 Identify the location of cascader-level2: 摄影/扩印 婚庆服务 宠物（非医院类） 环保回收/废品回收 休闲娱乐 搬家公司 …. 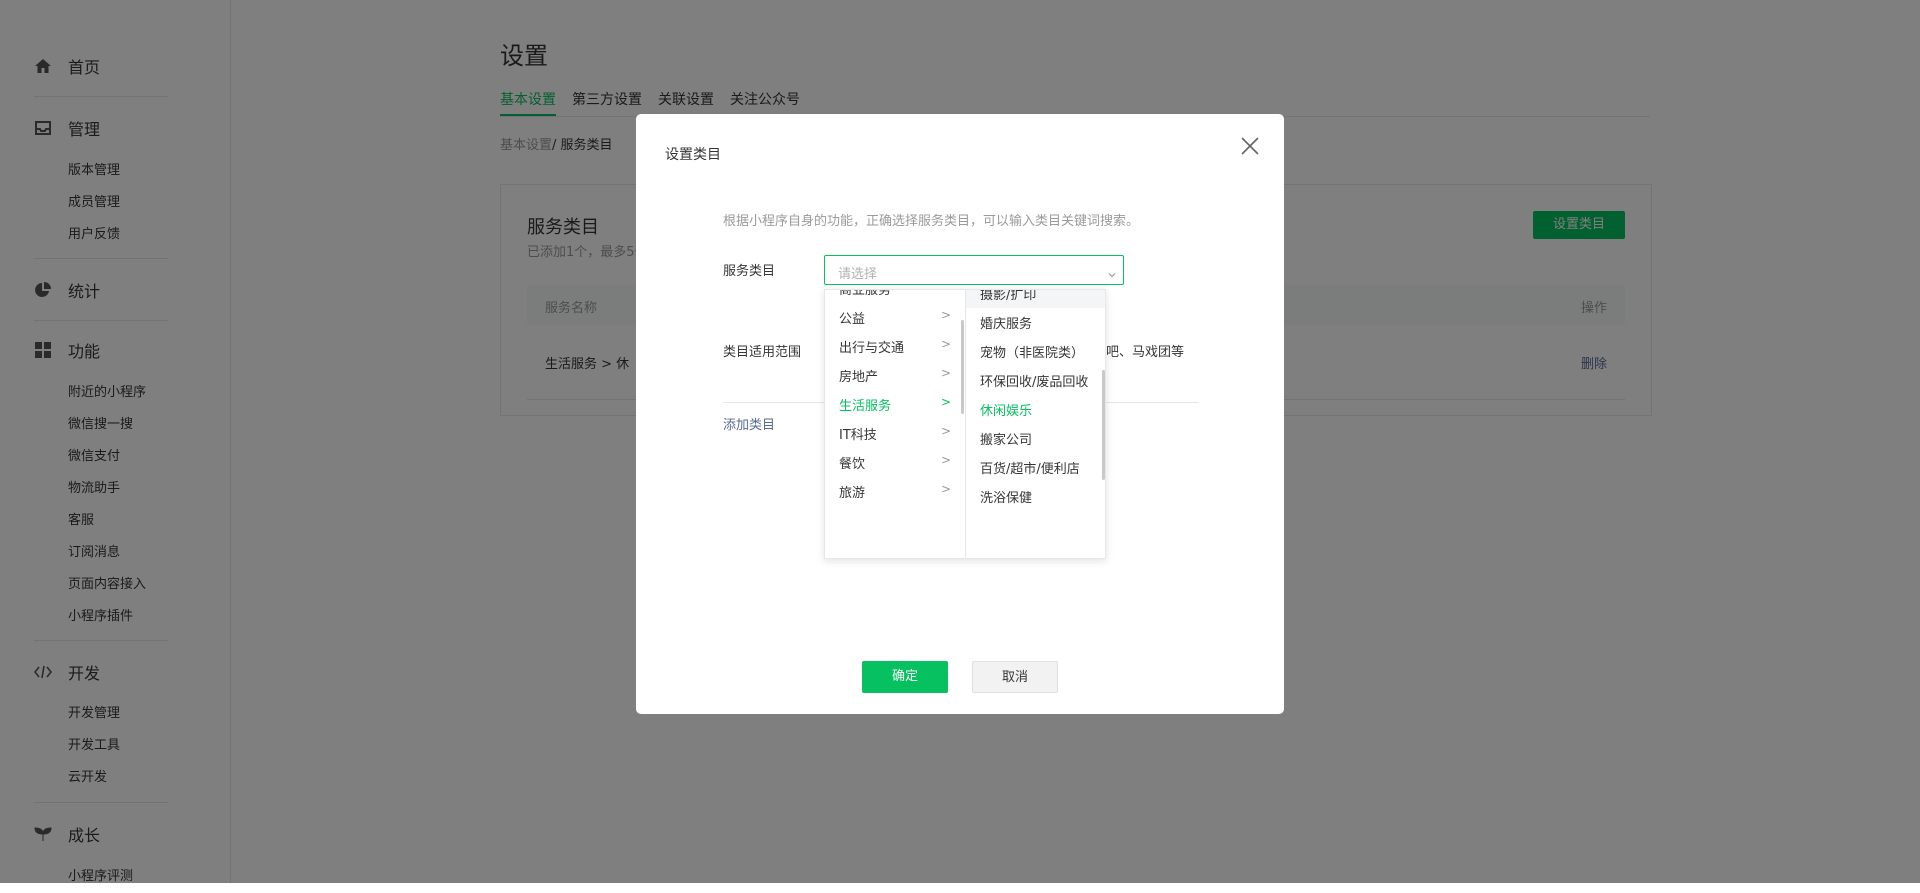
(1035, 424).